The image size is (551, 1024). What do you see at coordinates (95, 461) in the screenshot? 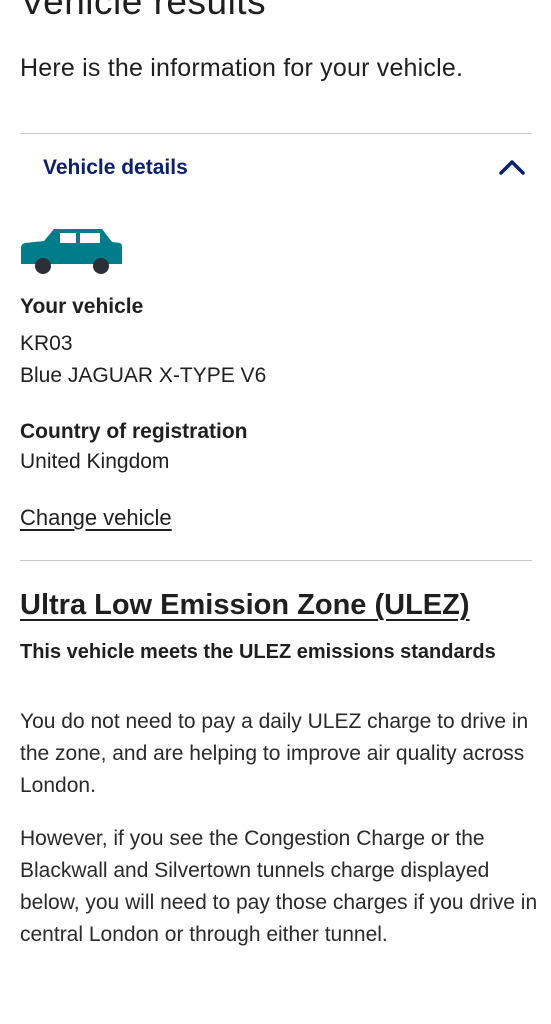
I see `country-of-registration-value: United Kingdom` at bounding box center [95, 461].